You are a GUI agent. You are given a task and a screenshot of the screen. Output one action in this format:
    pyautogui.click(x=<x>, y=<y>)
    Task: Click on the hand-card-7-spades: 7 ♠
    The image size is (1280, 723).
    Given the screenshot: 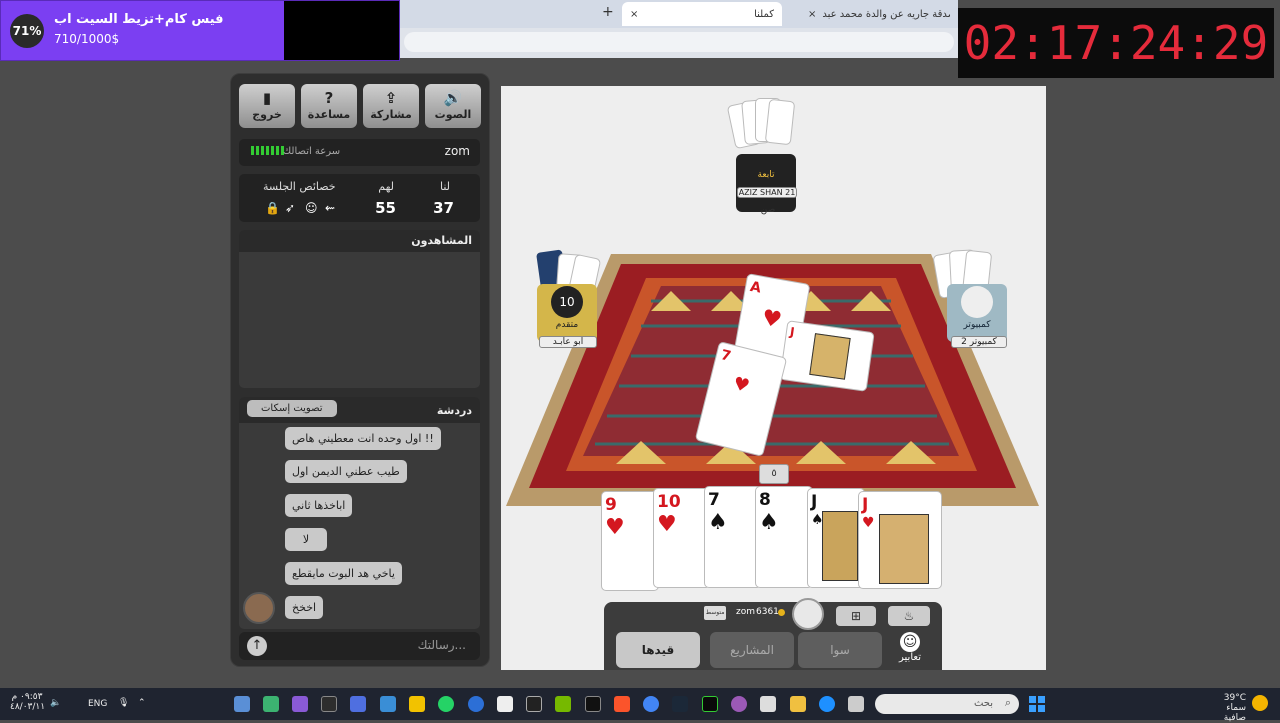 What is the action you would take?
    pyautogui.click(x=733, y=537)
    